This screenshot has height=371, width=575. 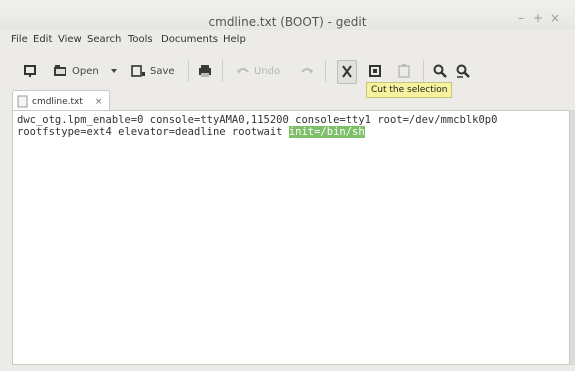 I want to click on find-button, so click(x=440, y=71).